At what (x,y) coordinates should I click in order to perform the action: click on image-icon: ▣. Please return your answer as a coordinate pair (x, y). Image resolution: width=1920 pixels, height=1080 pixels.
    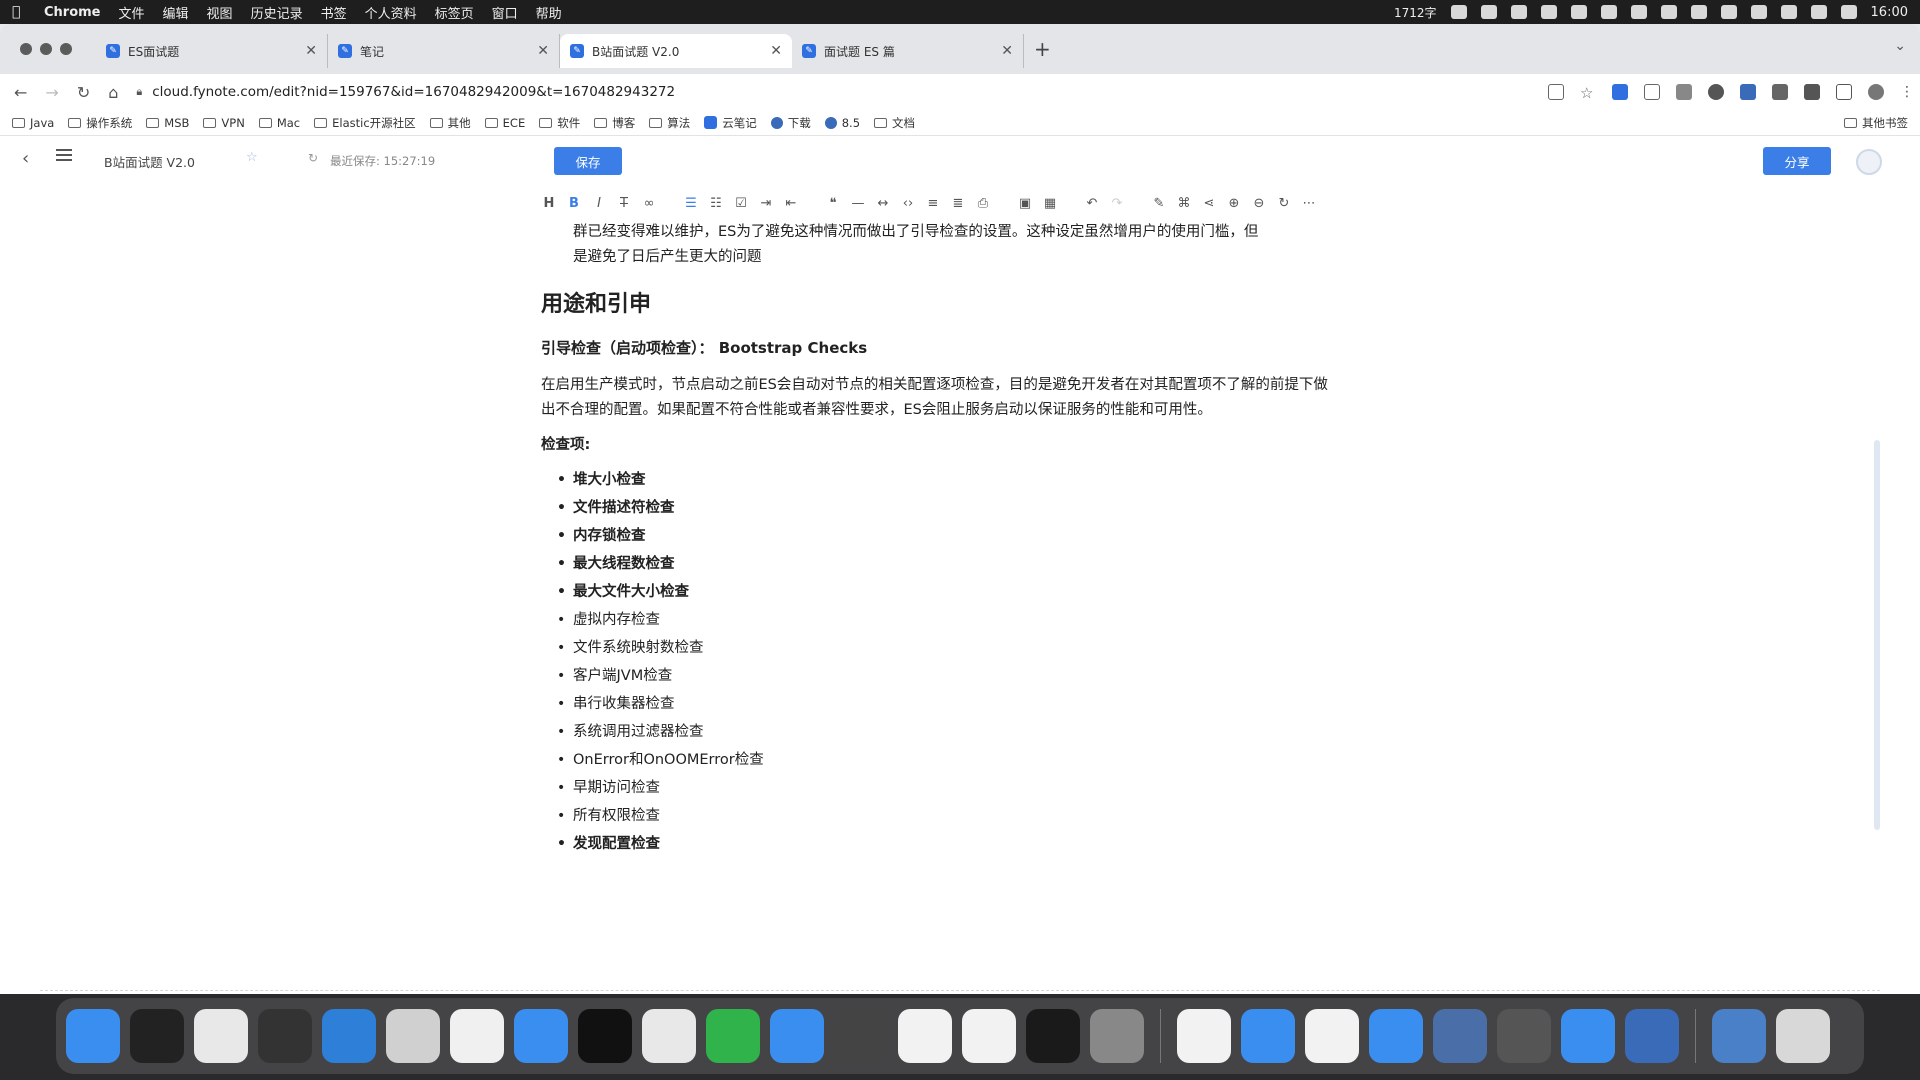
    Looking at the image, I should click on (1025, 203).